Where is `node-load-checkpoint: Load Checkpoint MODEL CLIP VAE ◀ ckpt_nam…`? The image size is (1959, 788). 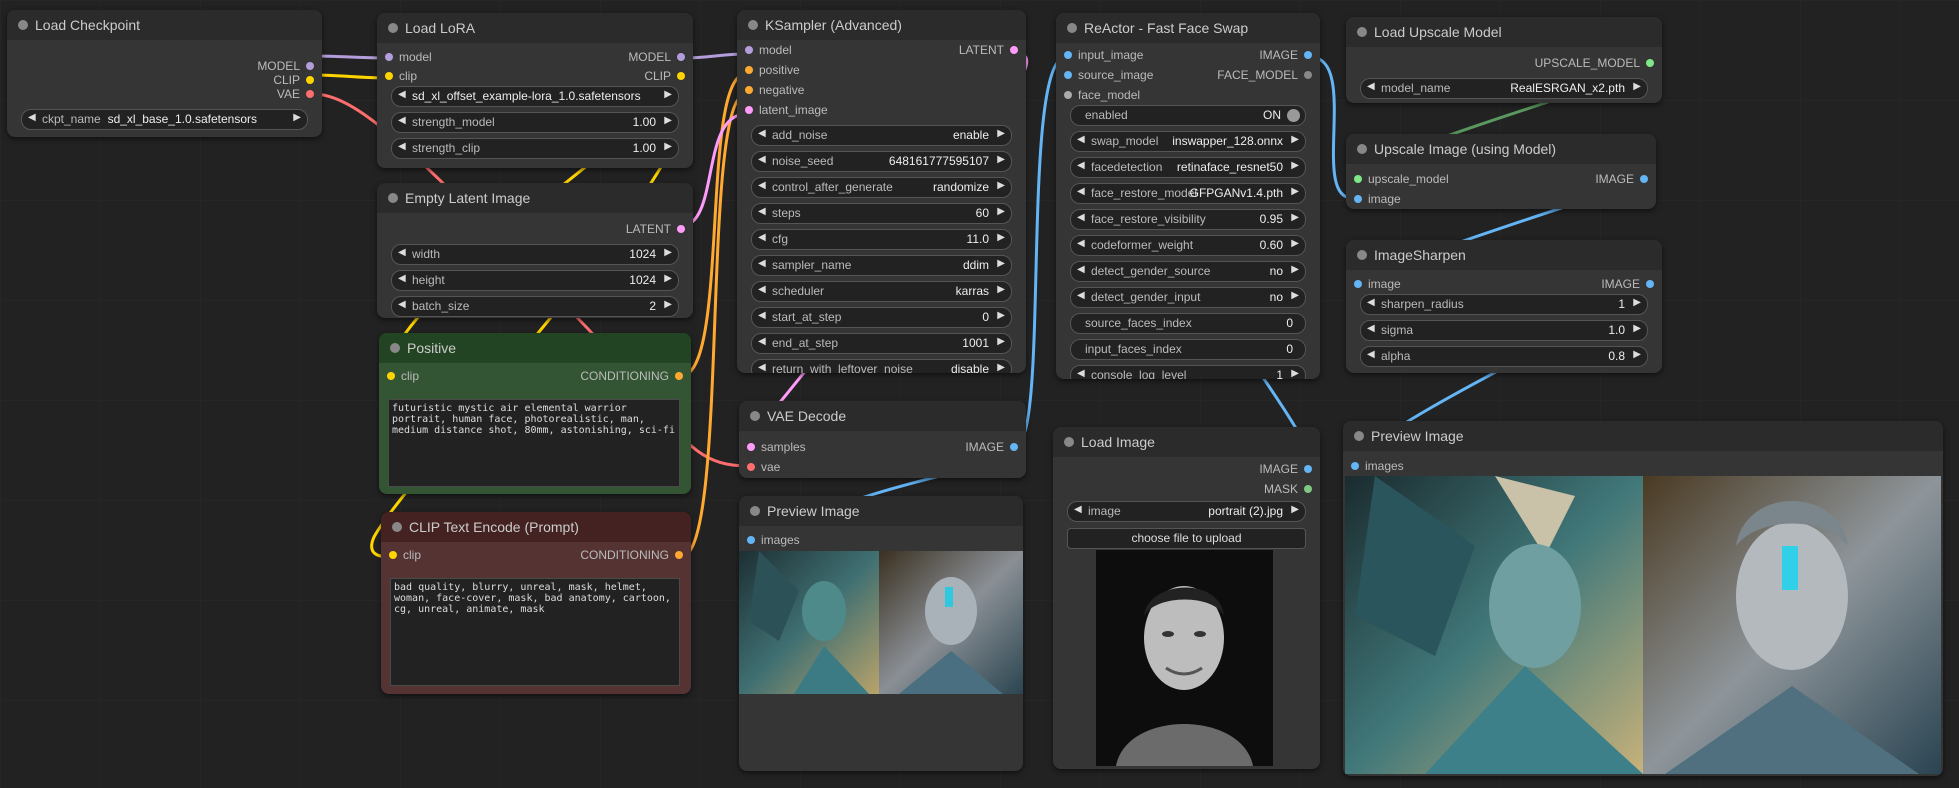 node-load-checkpoint: Load Checkpoint MODEL CLIP VAE ◀ ckpt_nam… is located at coordinates (164, 73).